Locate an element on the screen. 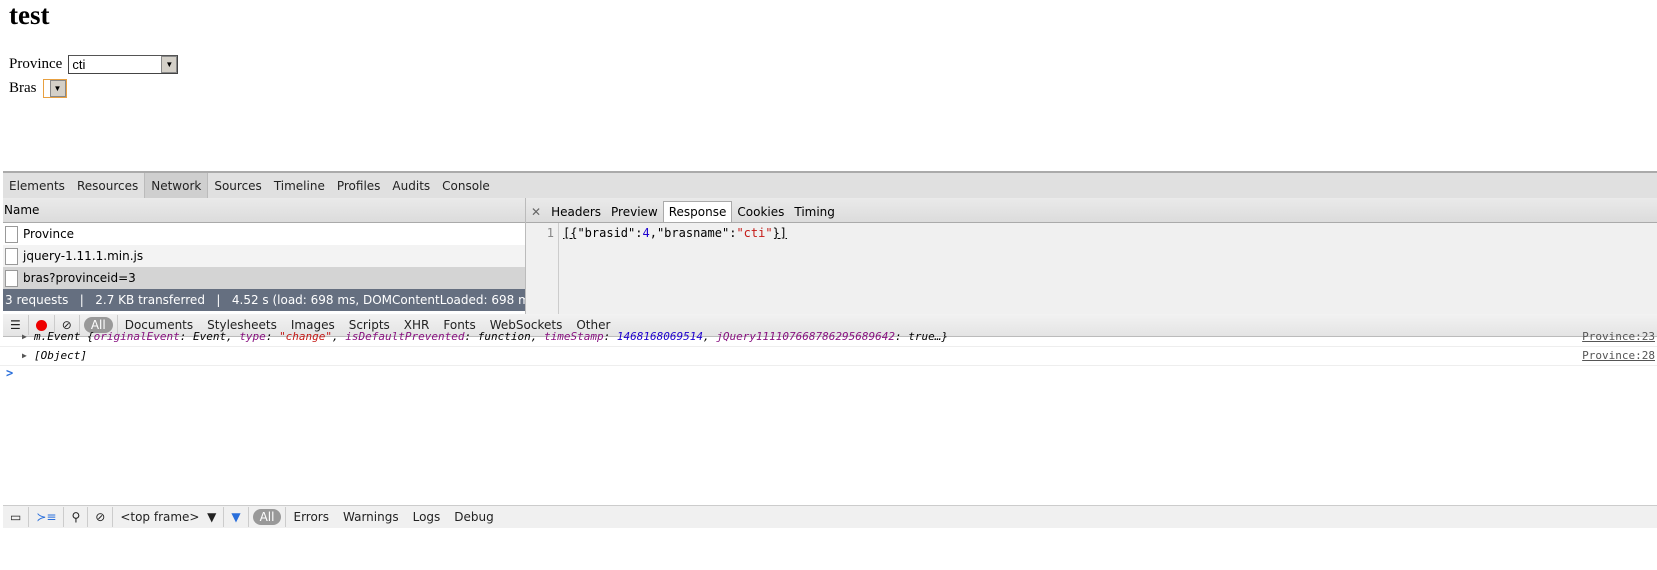 This screenshot has height=570, width=1657. console-text: : true…} is located at coordinates (921, 336).